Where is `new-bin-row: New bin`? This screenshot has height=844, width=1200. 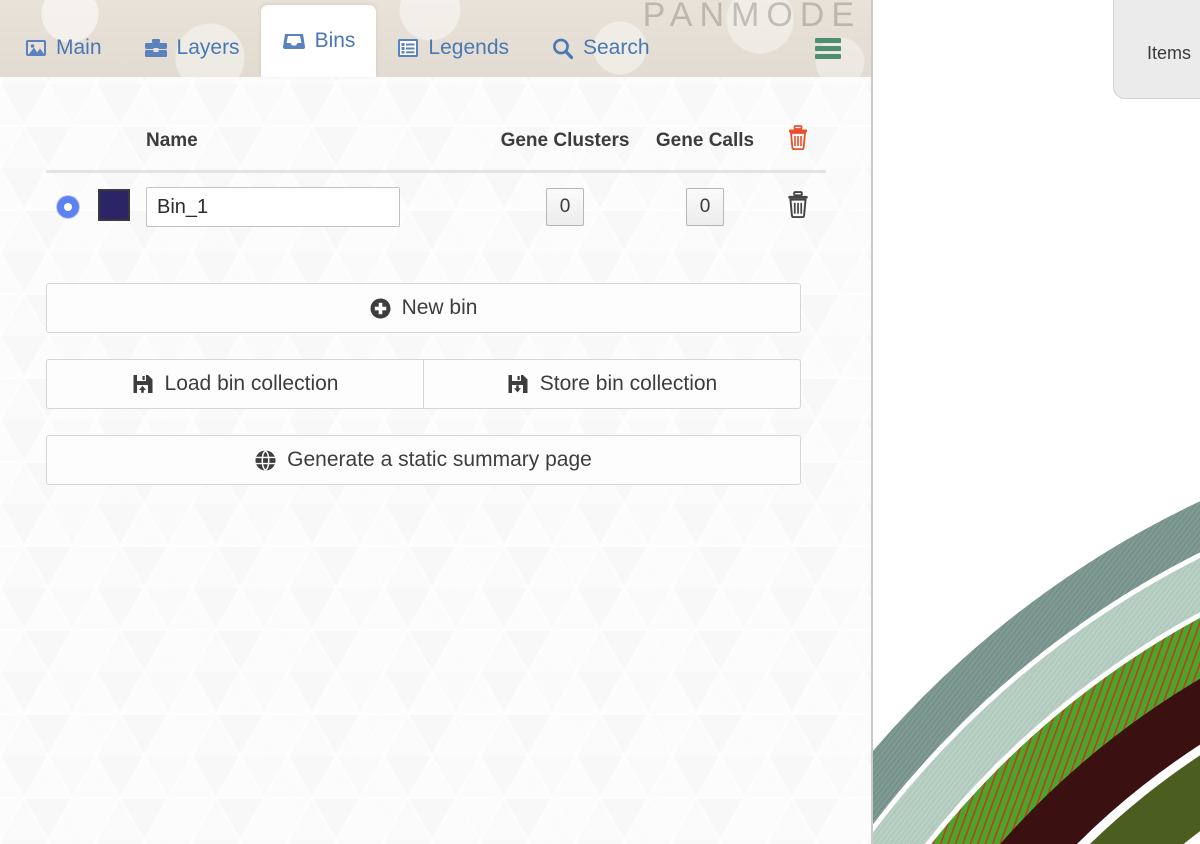
new-bin-row: New bin is located at coordinates (423, 308).